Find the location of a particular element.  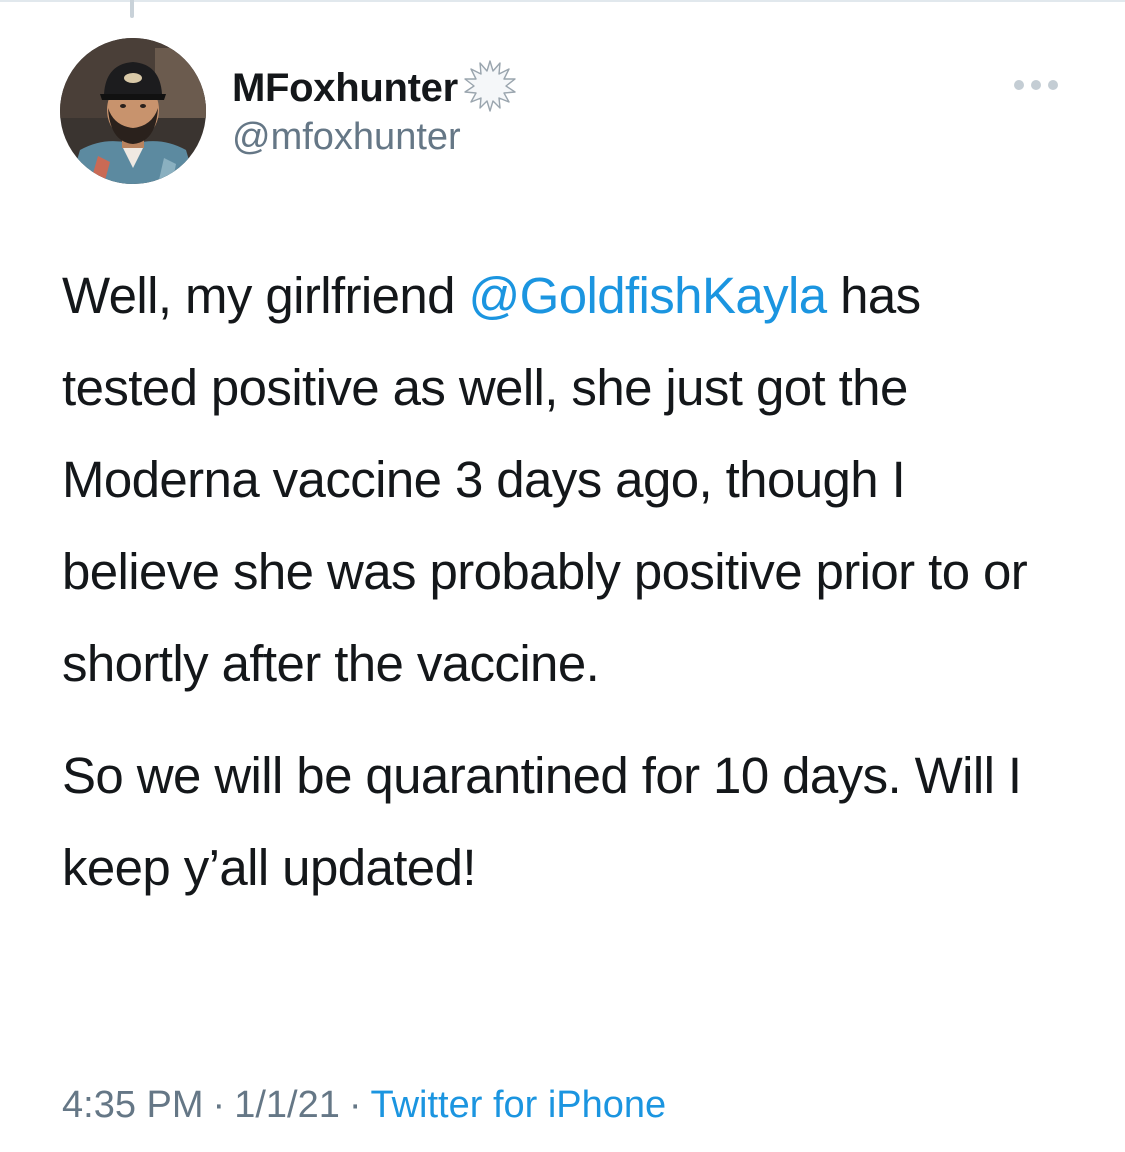

mention-link: @GoldfishKayla is located at coordinates (647, 295).